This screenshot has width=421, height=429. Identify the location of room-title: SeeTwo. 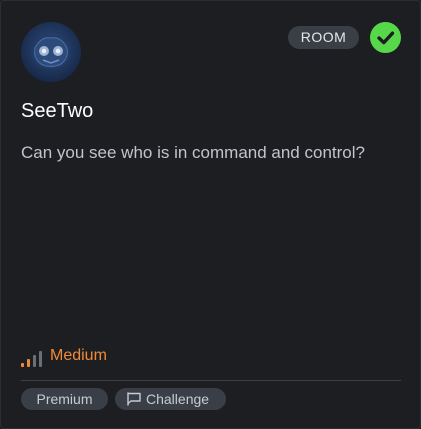
(57, 111).